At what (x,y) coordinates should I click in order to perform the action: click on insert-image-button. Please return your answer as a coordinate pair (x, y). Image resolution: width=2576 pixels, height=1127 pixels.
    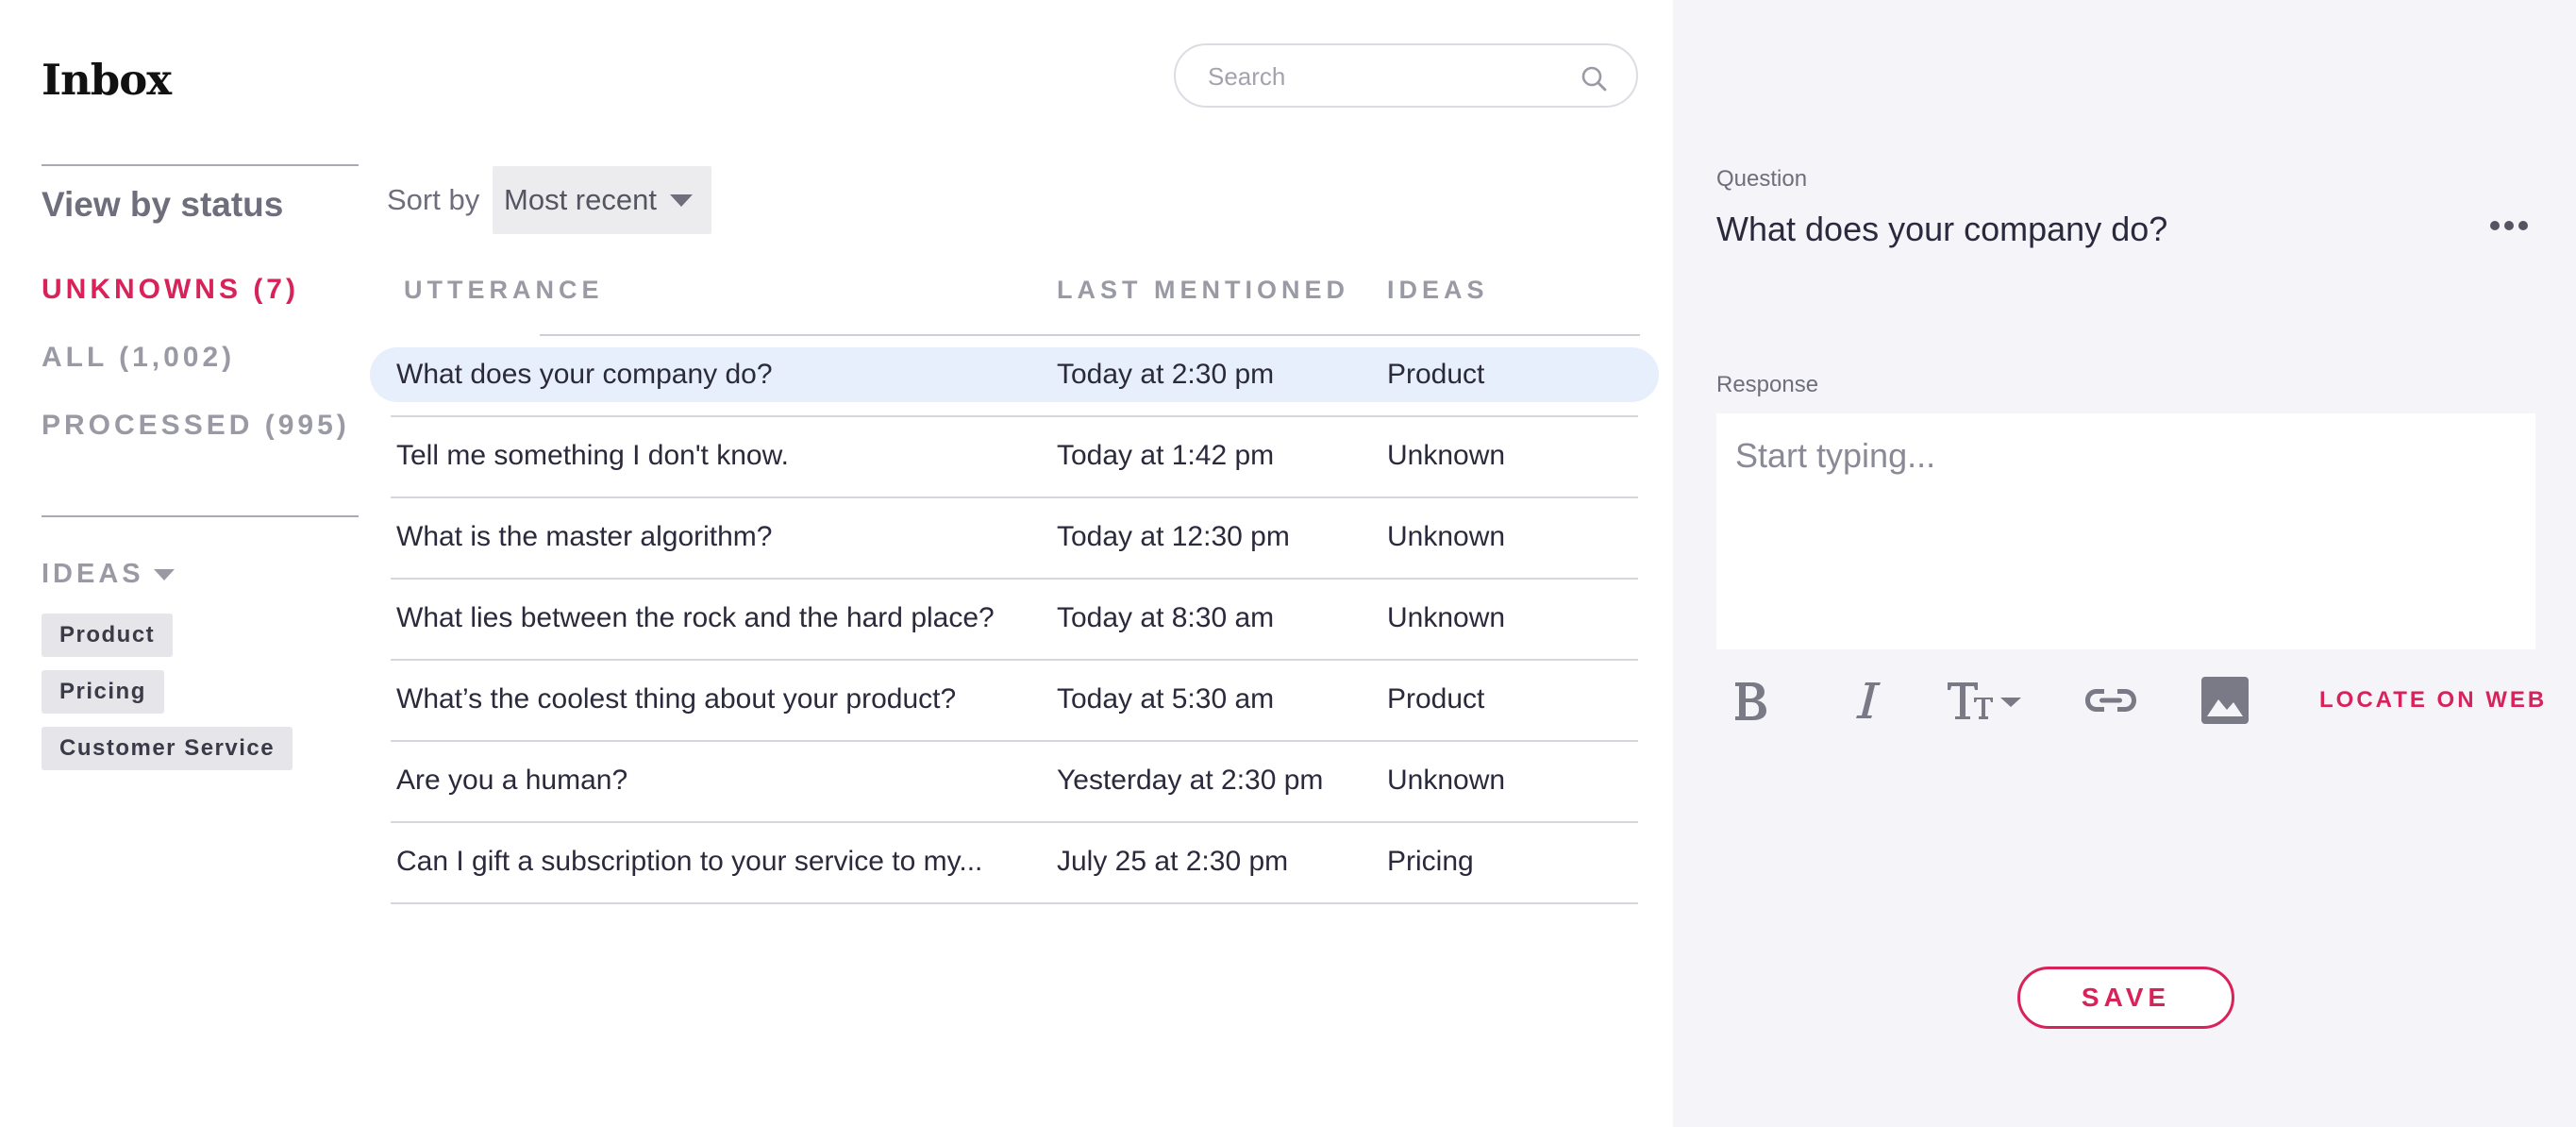
    Looking at the image, I should click on (2225, 700).